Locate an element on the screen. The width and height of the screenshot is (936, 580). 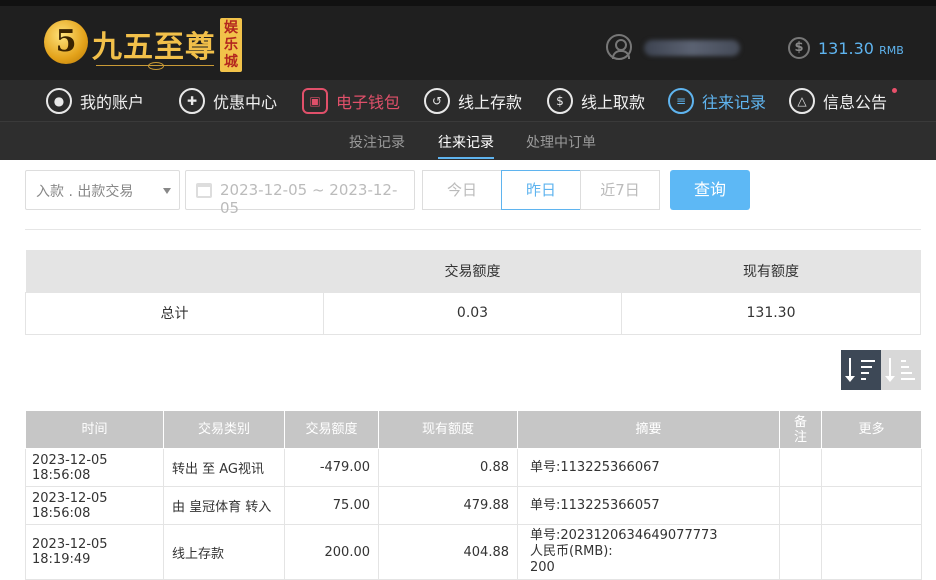
nav-online-deposit: ↺ 线上存款 is located at coordinates (473, 101).